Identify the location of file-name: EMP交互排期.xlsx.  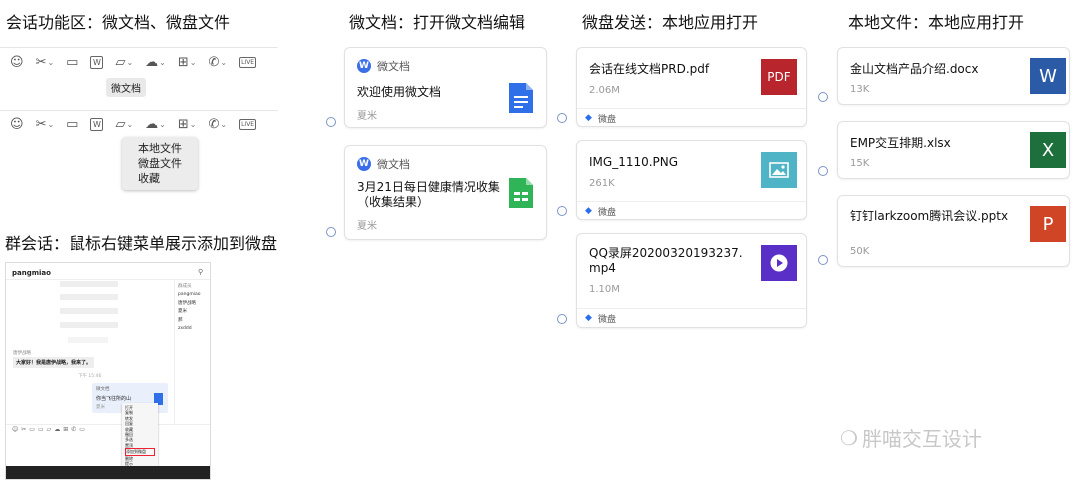
(900, 143).